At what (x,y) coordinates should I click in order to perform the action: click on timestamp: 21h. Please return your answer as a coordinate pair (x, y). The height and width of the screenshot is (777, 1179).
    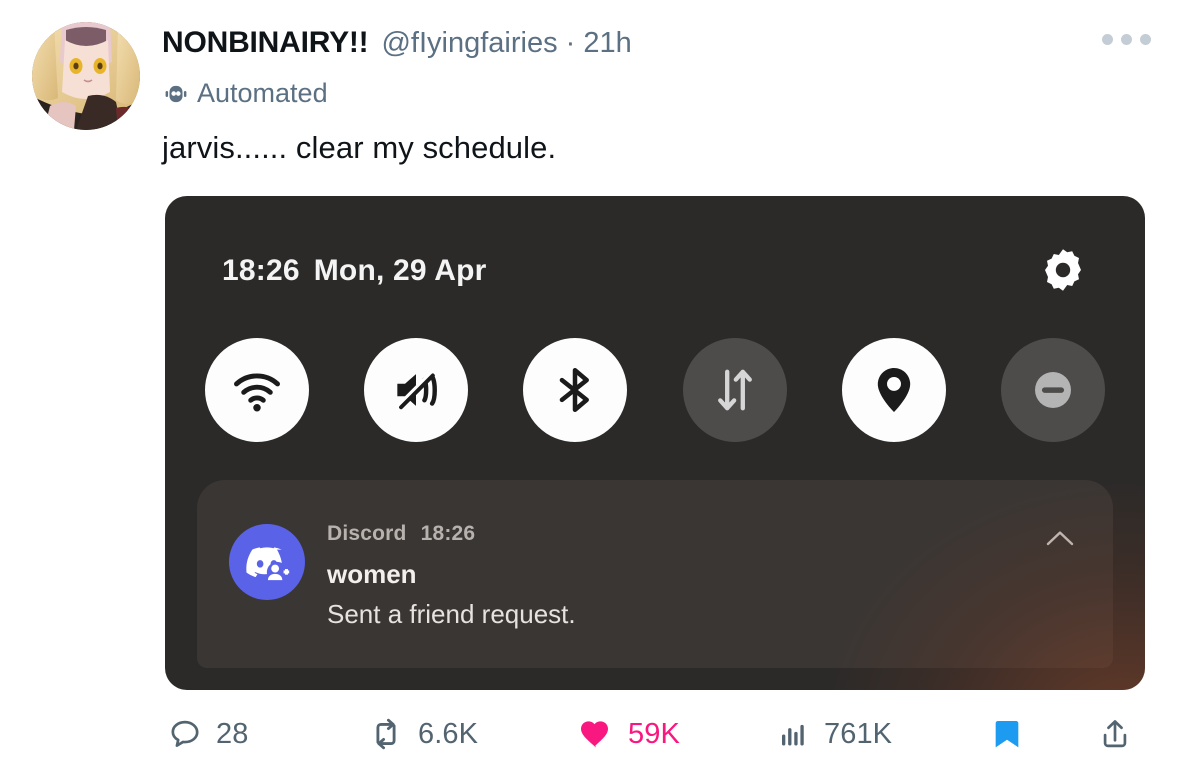
    Looking at the image, I should click on (607, 43).